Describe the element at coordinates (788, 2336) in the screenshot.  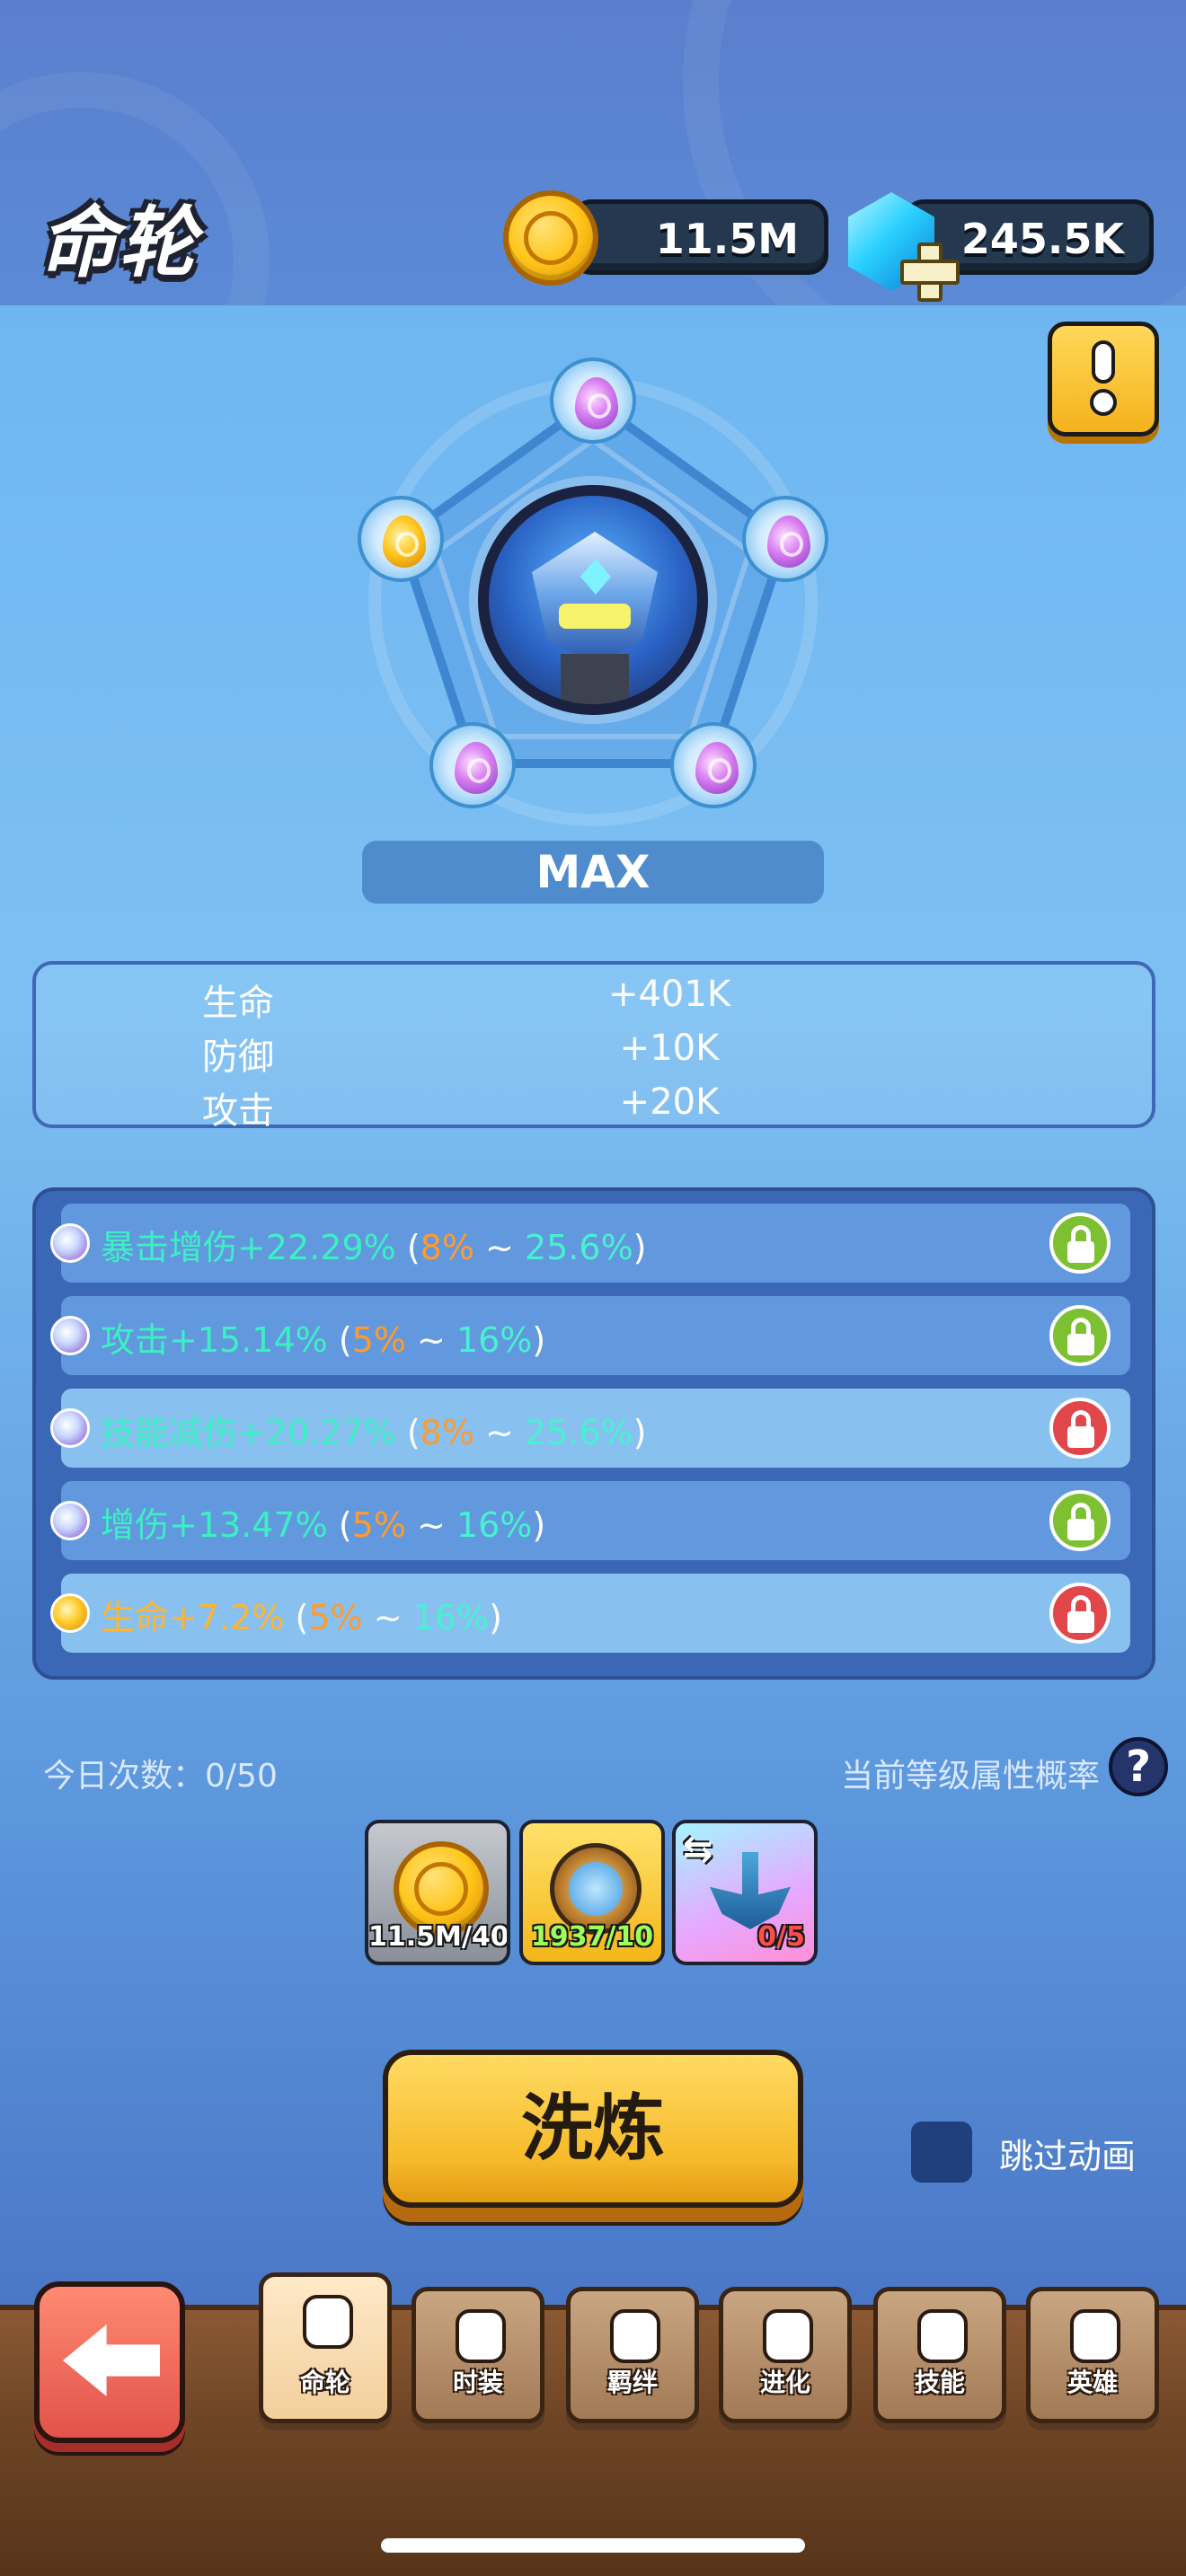
I see `star-tab-icon` at that location.